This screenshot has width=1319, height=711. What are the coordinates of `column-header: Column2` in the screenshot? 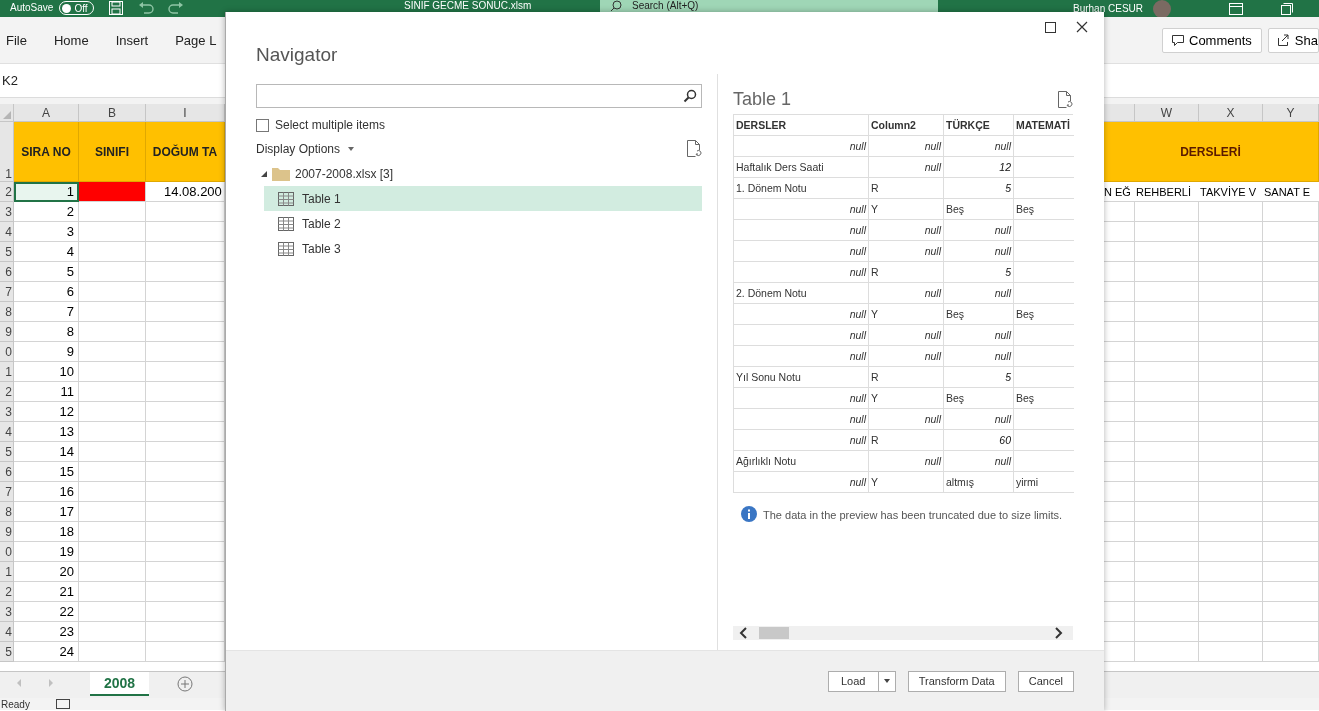 It's located at (906, 125).